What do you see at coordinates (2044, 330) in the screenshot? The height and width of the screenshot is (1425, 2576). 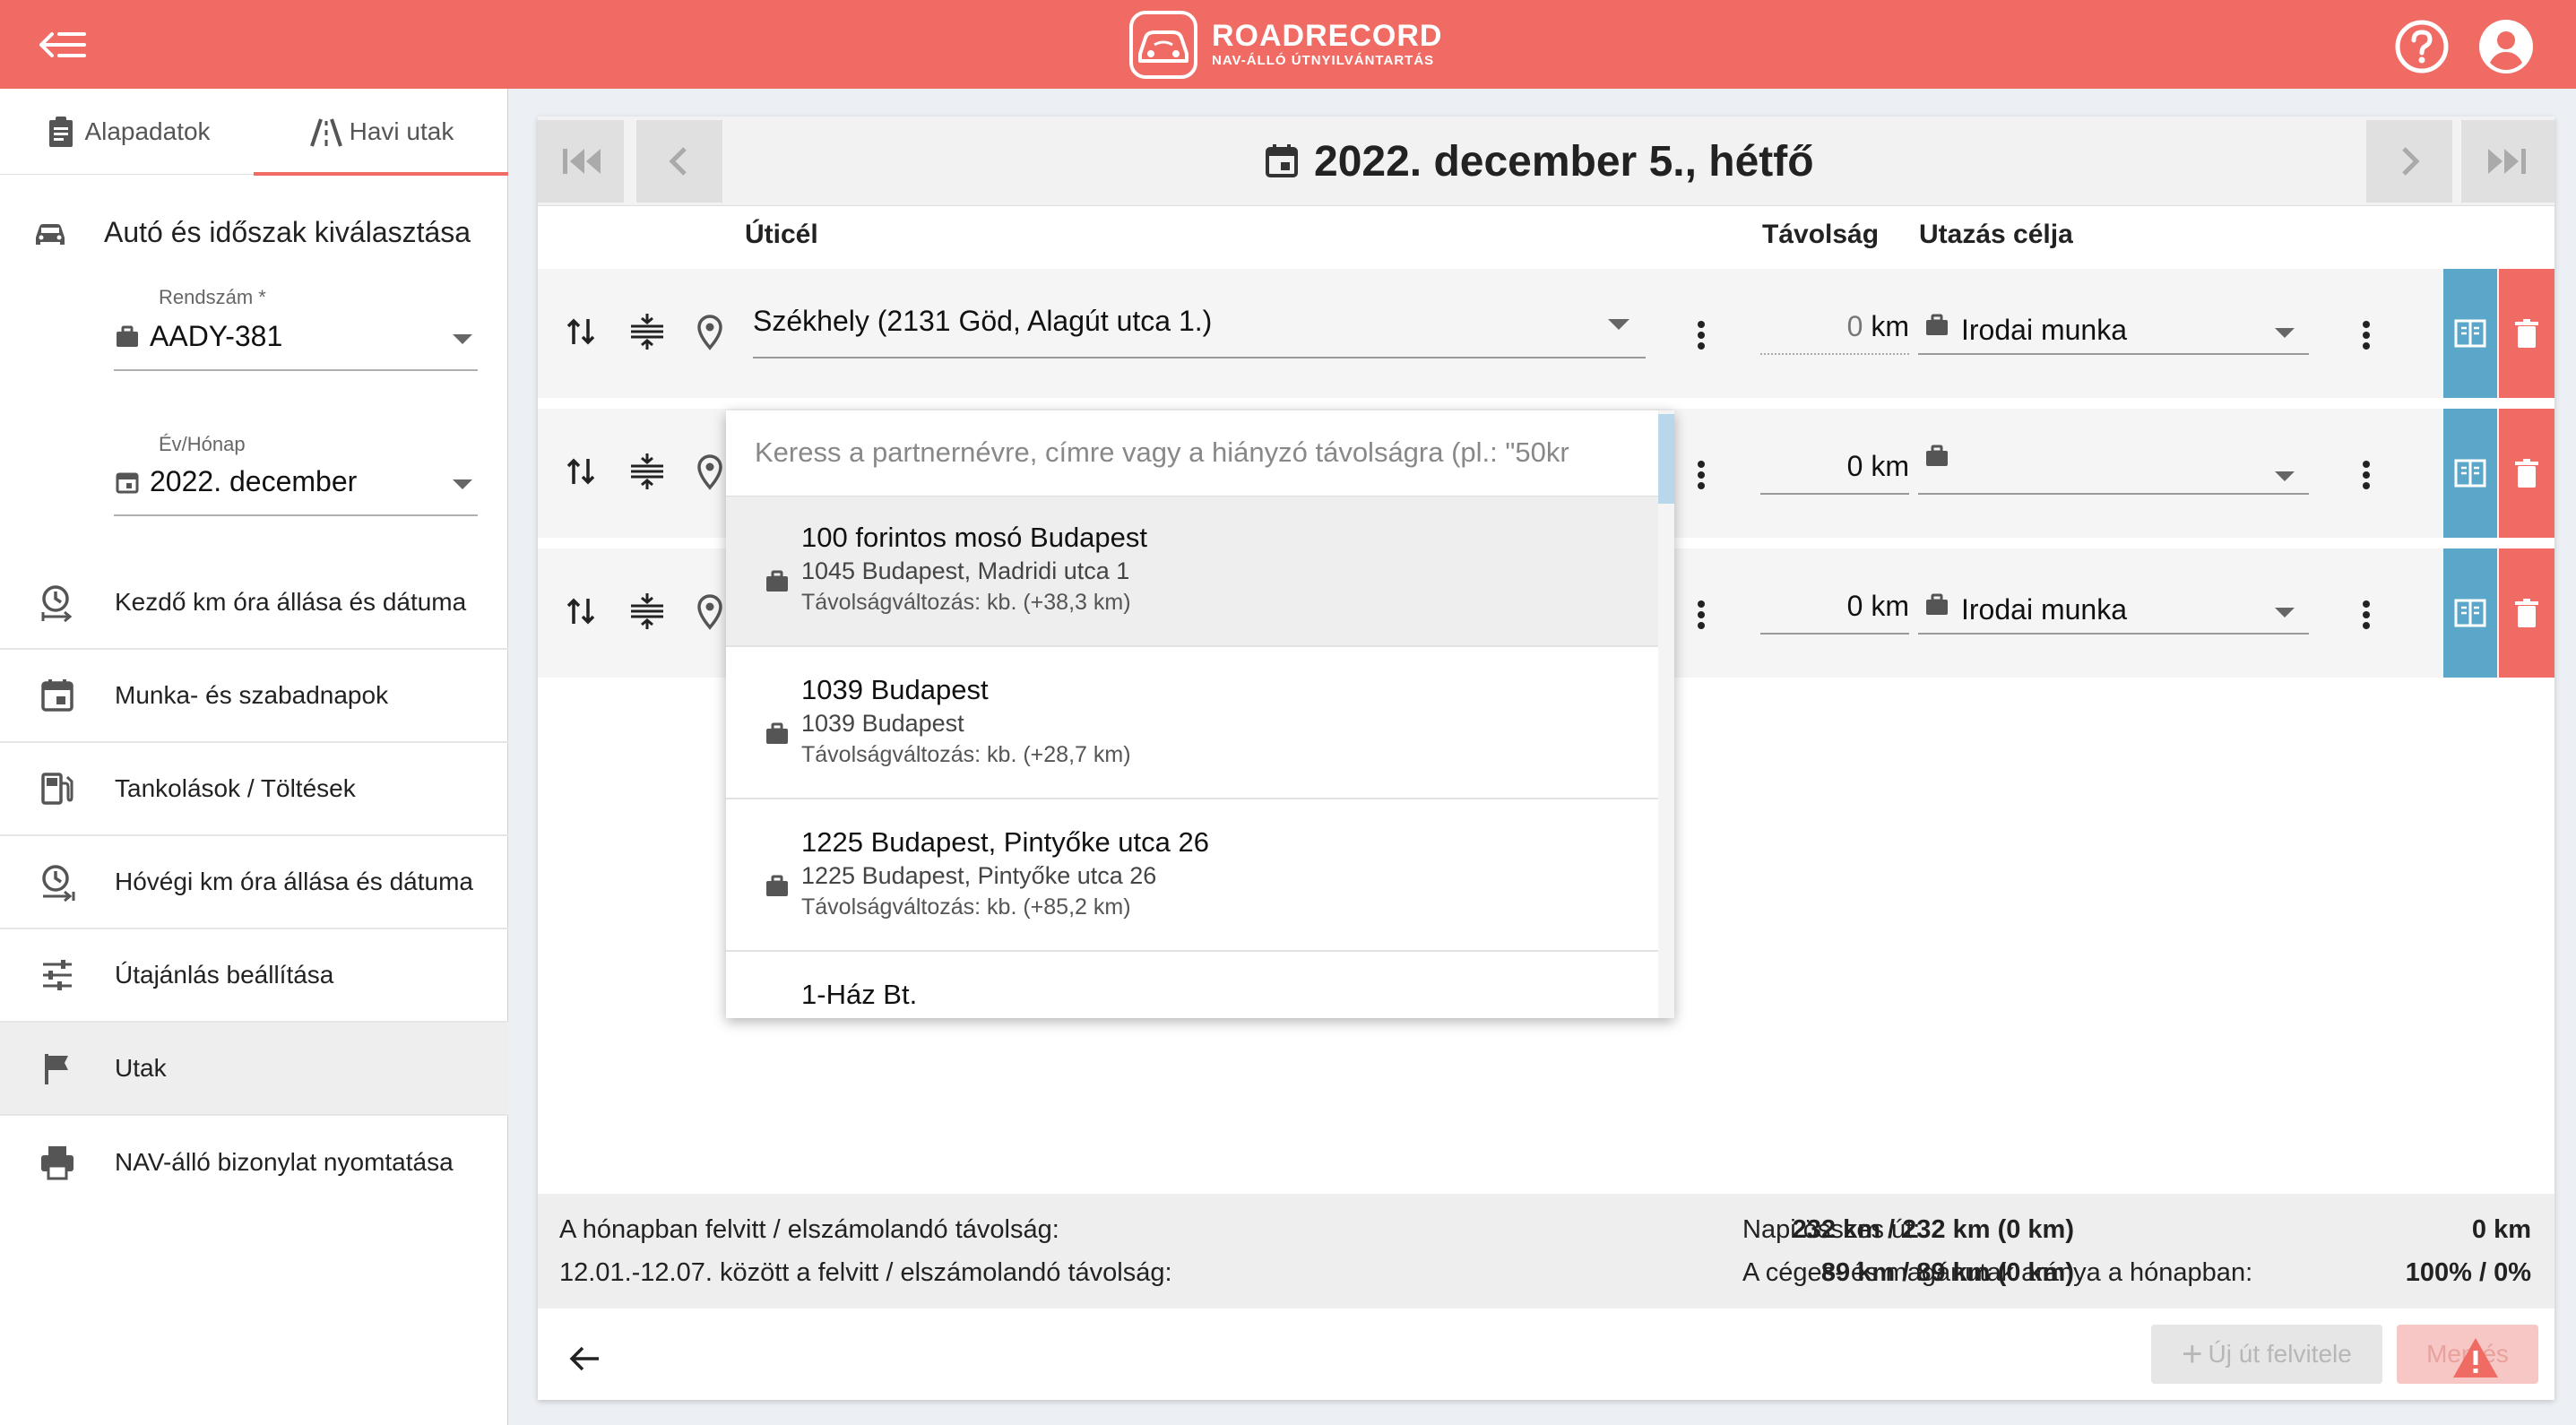 I see `purpose-value: Irodai munka` at bounding box center [2044, 330].